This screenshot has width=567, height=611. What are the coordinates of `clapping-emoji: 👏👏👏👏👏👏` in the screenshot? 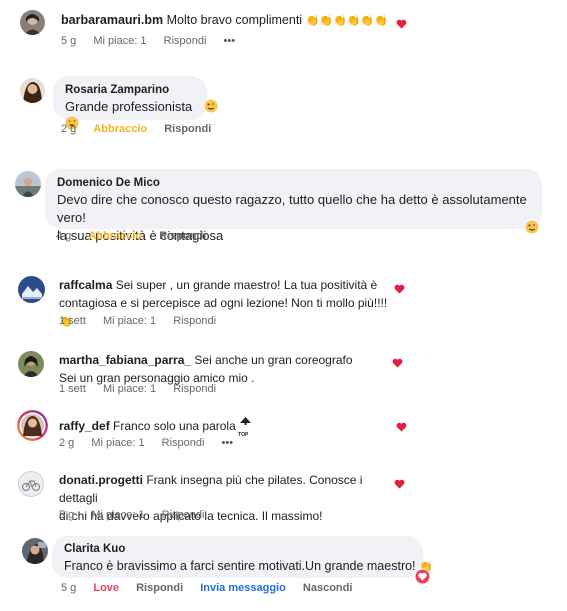 It's located at (346, 21).